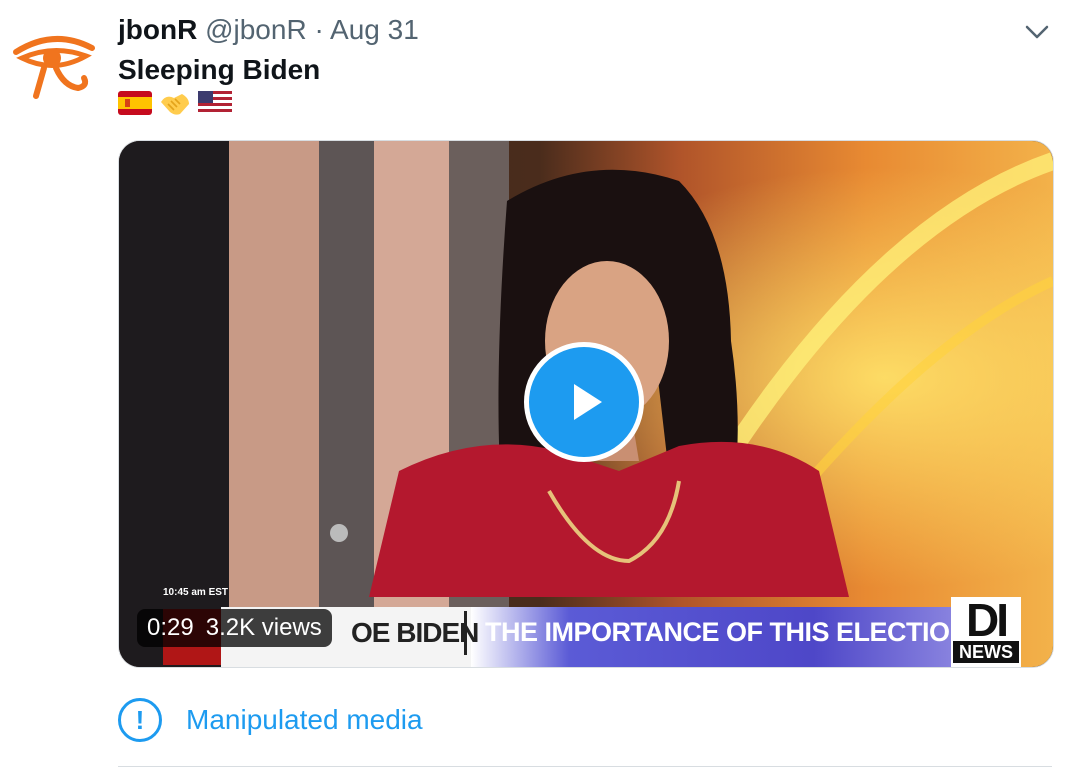 The width and height of the screenshot is (1080, 771). I want to click on ticker-separator, so click(465, 633).